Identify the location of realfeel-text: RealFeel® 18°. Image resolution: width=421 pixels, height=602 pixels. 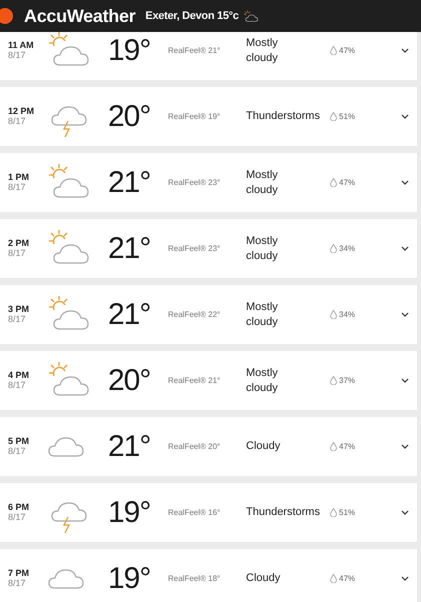
(195, 578).